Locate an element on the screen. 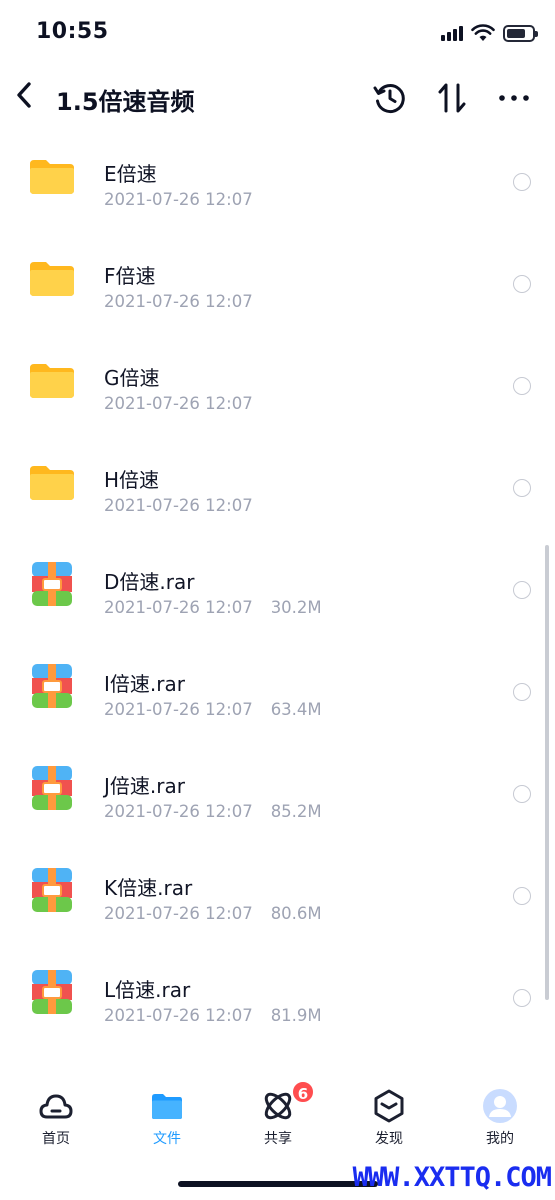 The image size is (555, 1200). history-button is located at coordinates (390, 98).